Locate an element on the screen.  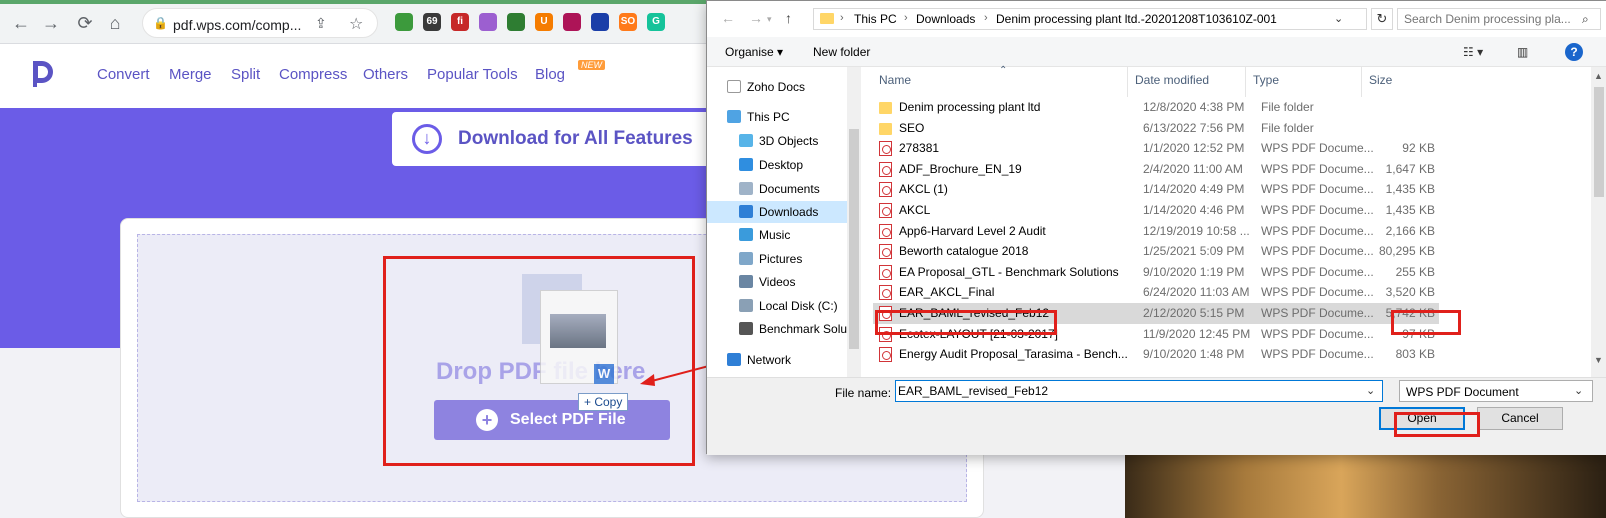
column-name: Name is located at coordinates (895, 80).